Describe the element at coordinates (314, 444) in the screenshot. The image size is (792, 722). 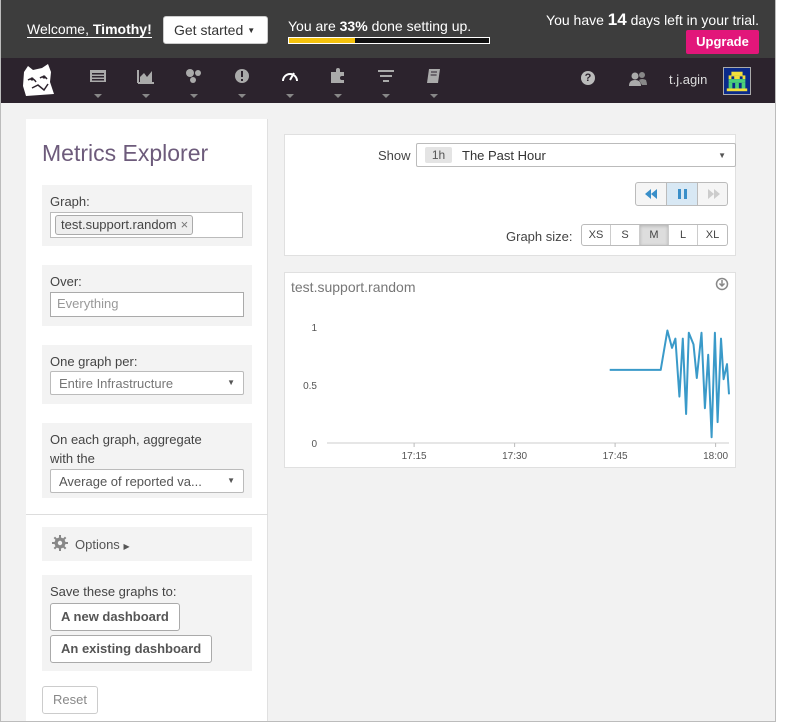
I see `y-tick-label: 0` at that location.